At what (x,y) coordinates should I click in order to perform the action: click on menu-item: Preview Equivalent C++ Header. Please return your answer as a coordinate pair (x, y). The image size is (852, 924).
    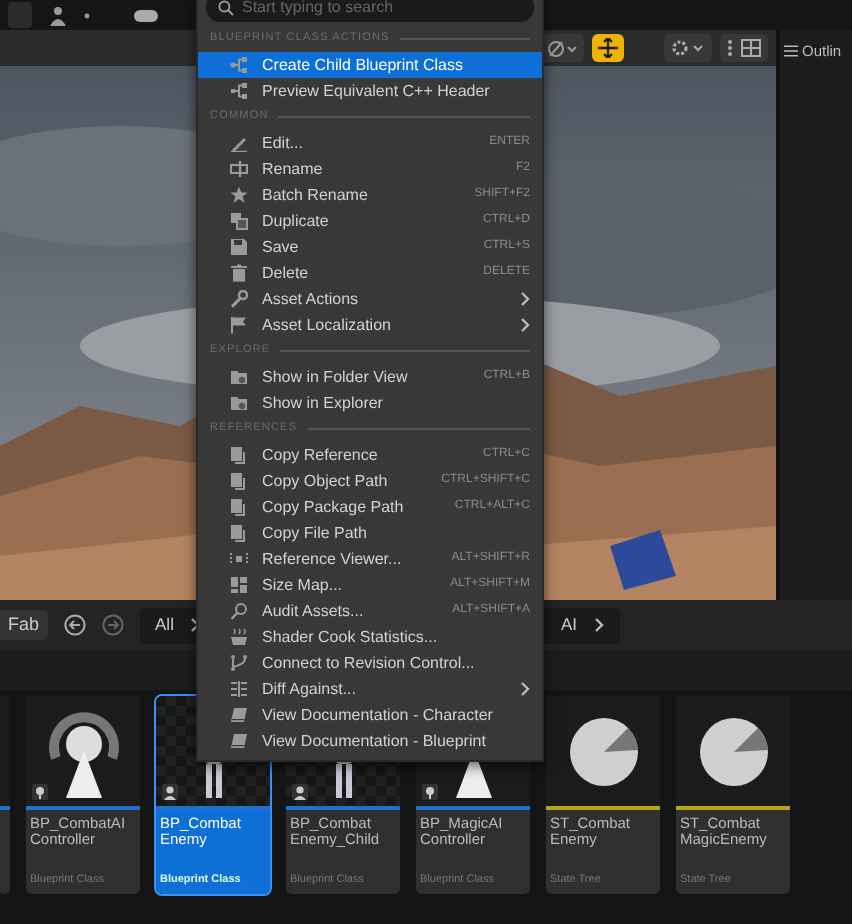
    Looking at the image, I should click on (370, 91).